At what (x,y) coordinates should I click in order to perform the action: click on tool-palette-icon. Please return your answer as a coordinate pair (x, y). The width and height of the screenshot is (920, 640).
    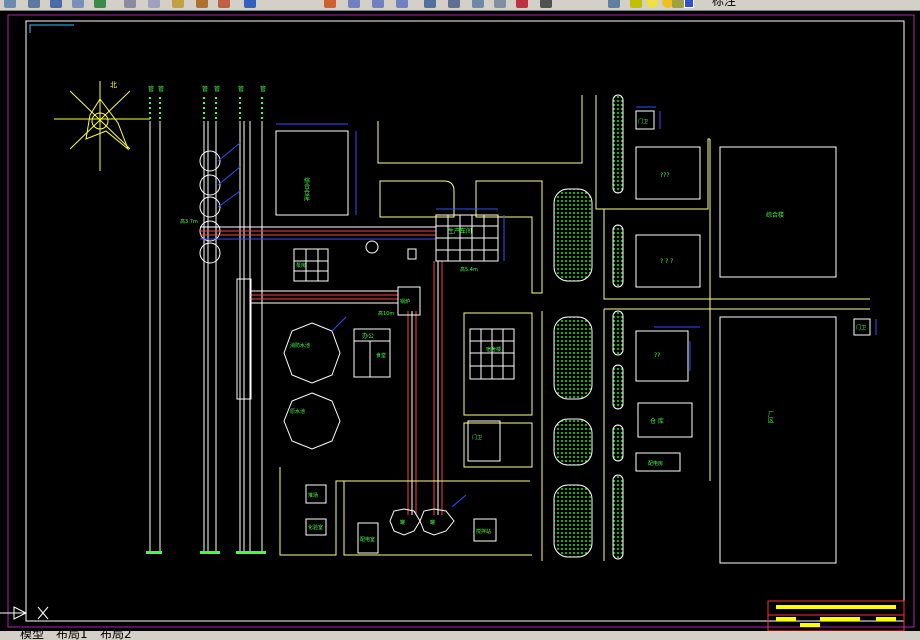
    Looking at the image, I should click on (478, 4).